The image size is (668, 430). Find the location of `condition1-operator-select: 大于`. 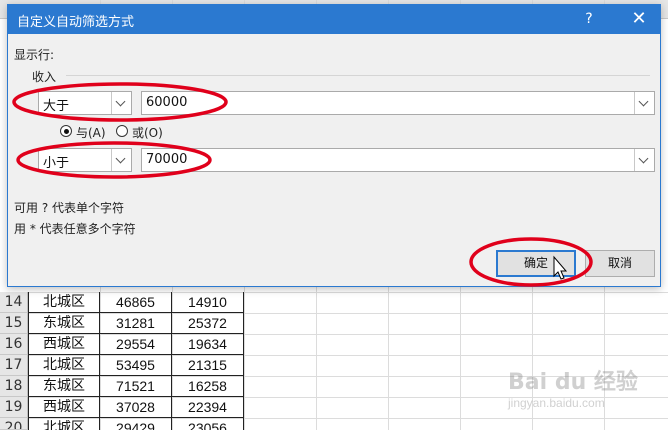

condition1-operator-select: 大于 is located at coordinates (85, 103).